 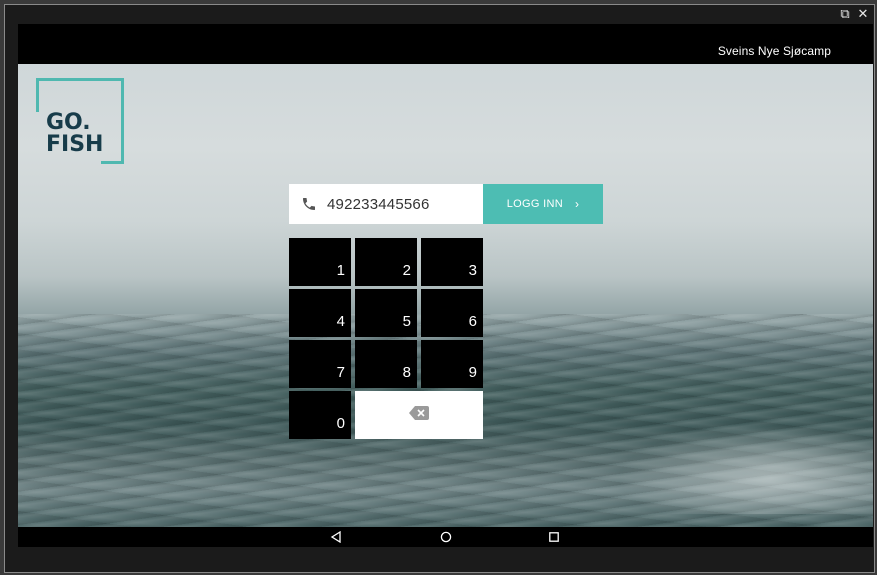 I want to click on key-0: 0, so click(x=320, y=415).